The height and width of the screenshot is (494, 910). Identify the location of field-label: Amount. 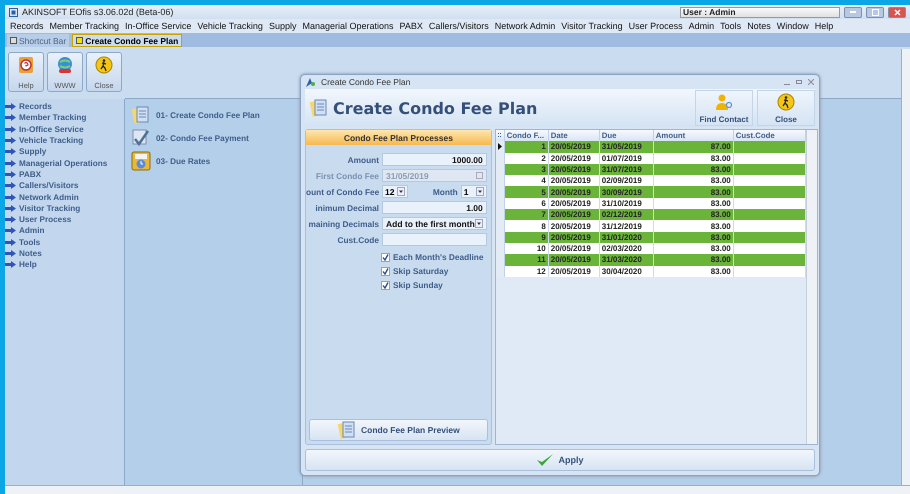
(362, 159).